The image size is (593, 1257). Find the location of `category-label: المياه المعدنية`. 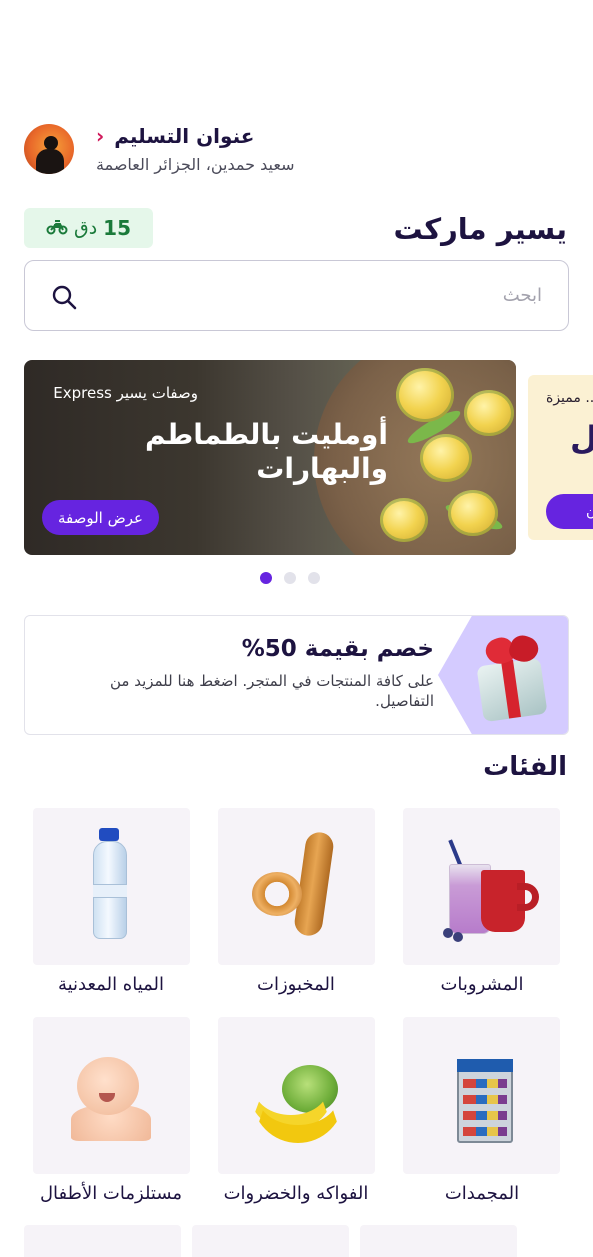

category-label: المياه المعدنية is located at coordinates (111, 984).